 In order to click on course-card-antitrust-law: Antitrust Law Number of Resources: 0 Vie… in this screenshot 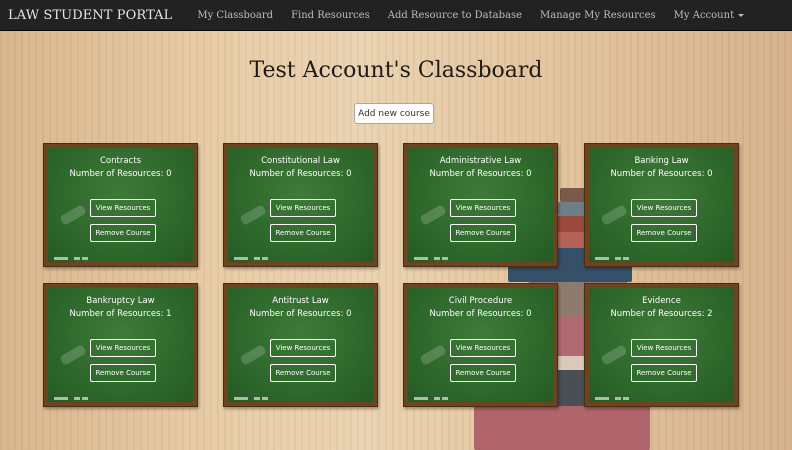, I will do `click(300, 345)`.